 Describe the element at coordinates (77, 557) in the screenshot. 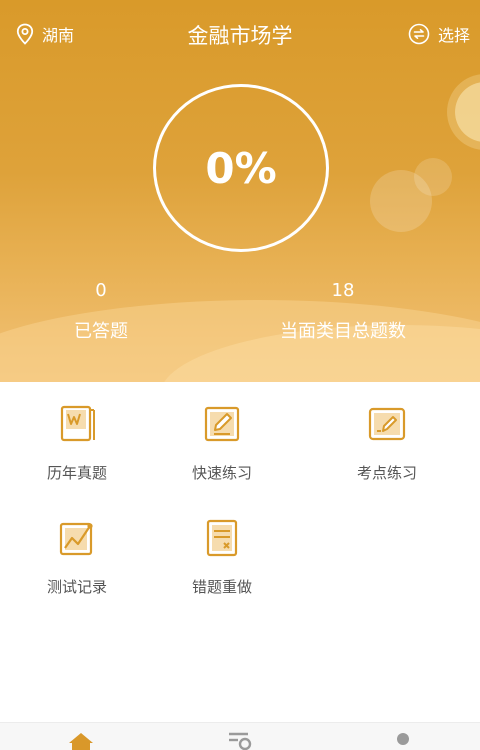

I see `menu-item-test-records: 测试记录` at that location.